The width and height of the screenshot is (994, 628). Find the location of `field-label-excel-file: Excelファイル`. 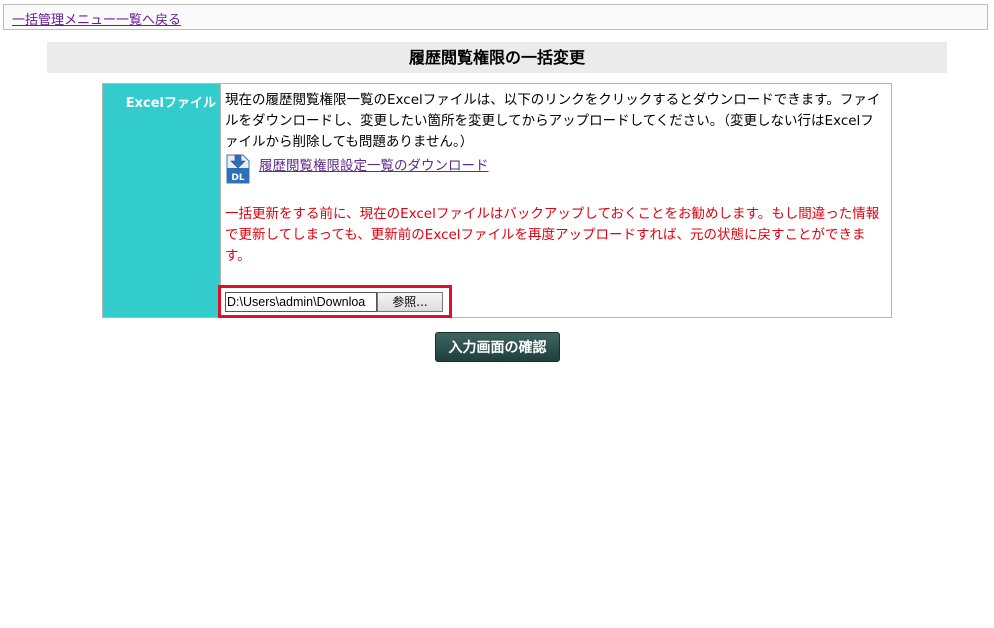

field-label-excel-file: Excelファイル is located at coordinates (162, 200).